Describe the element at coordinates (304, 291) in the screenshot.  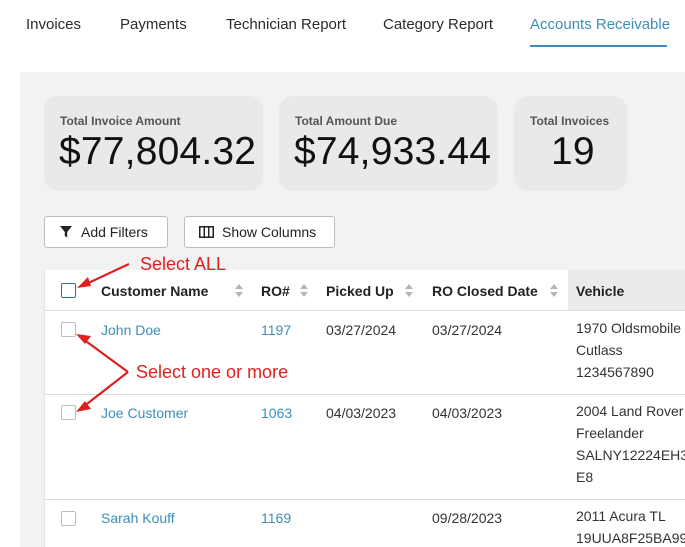
I see `sort-ro-number-icon` at that location.